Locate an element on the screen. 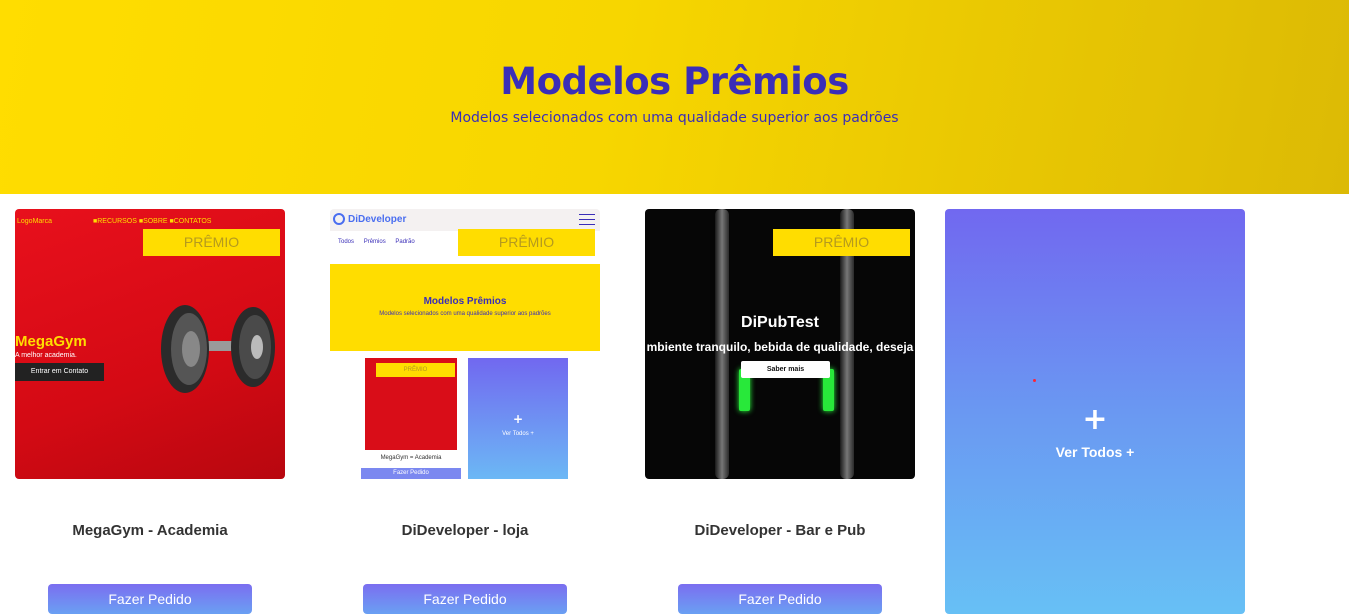 The image size is (1349, 614). preview-tab: Padrão is located at coordinates (405, 242).